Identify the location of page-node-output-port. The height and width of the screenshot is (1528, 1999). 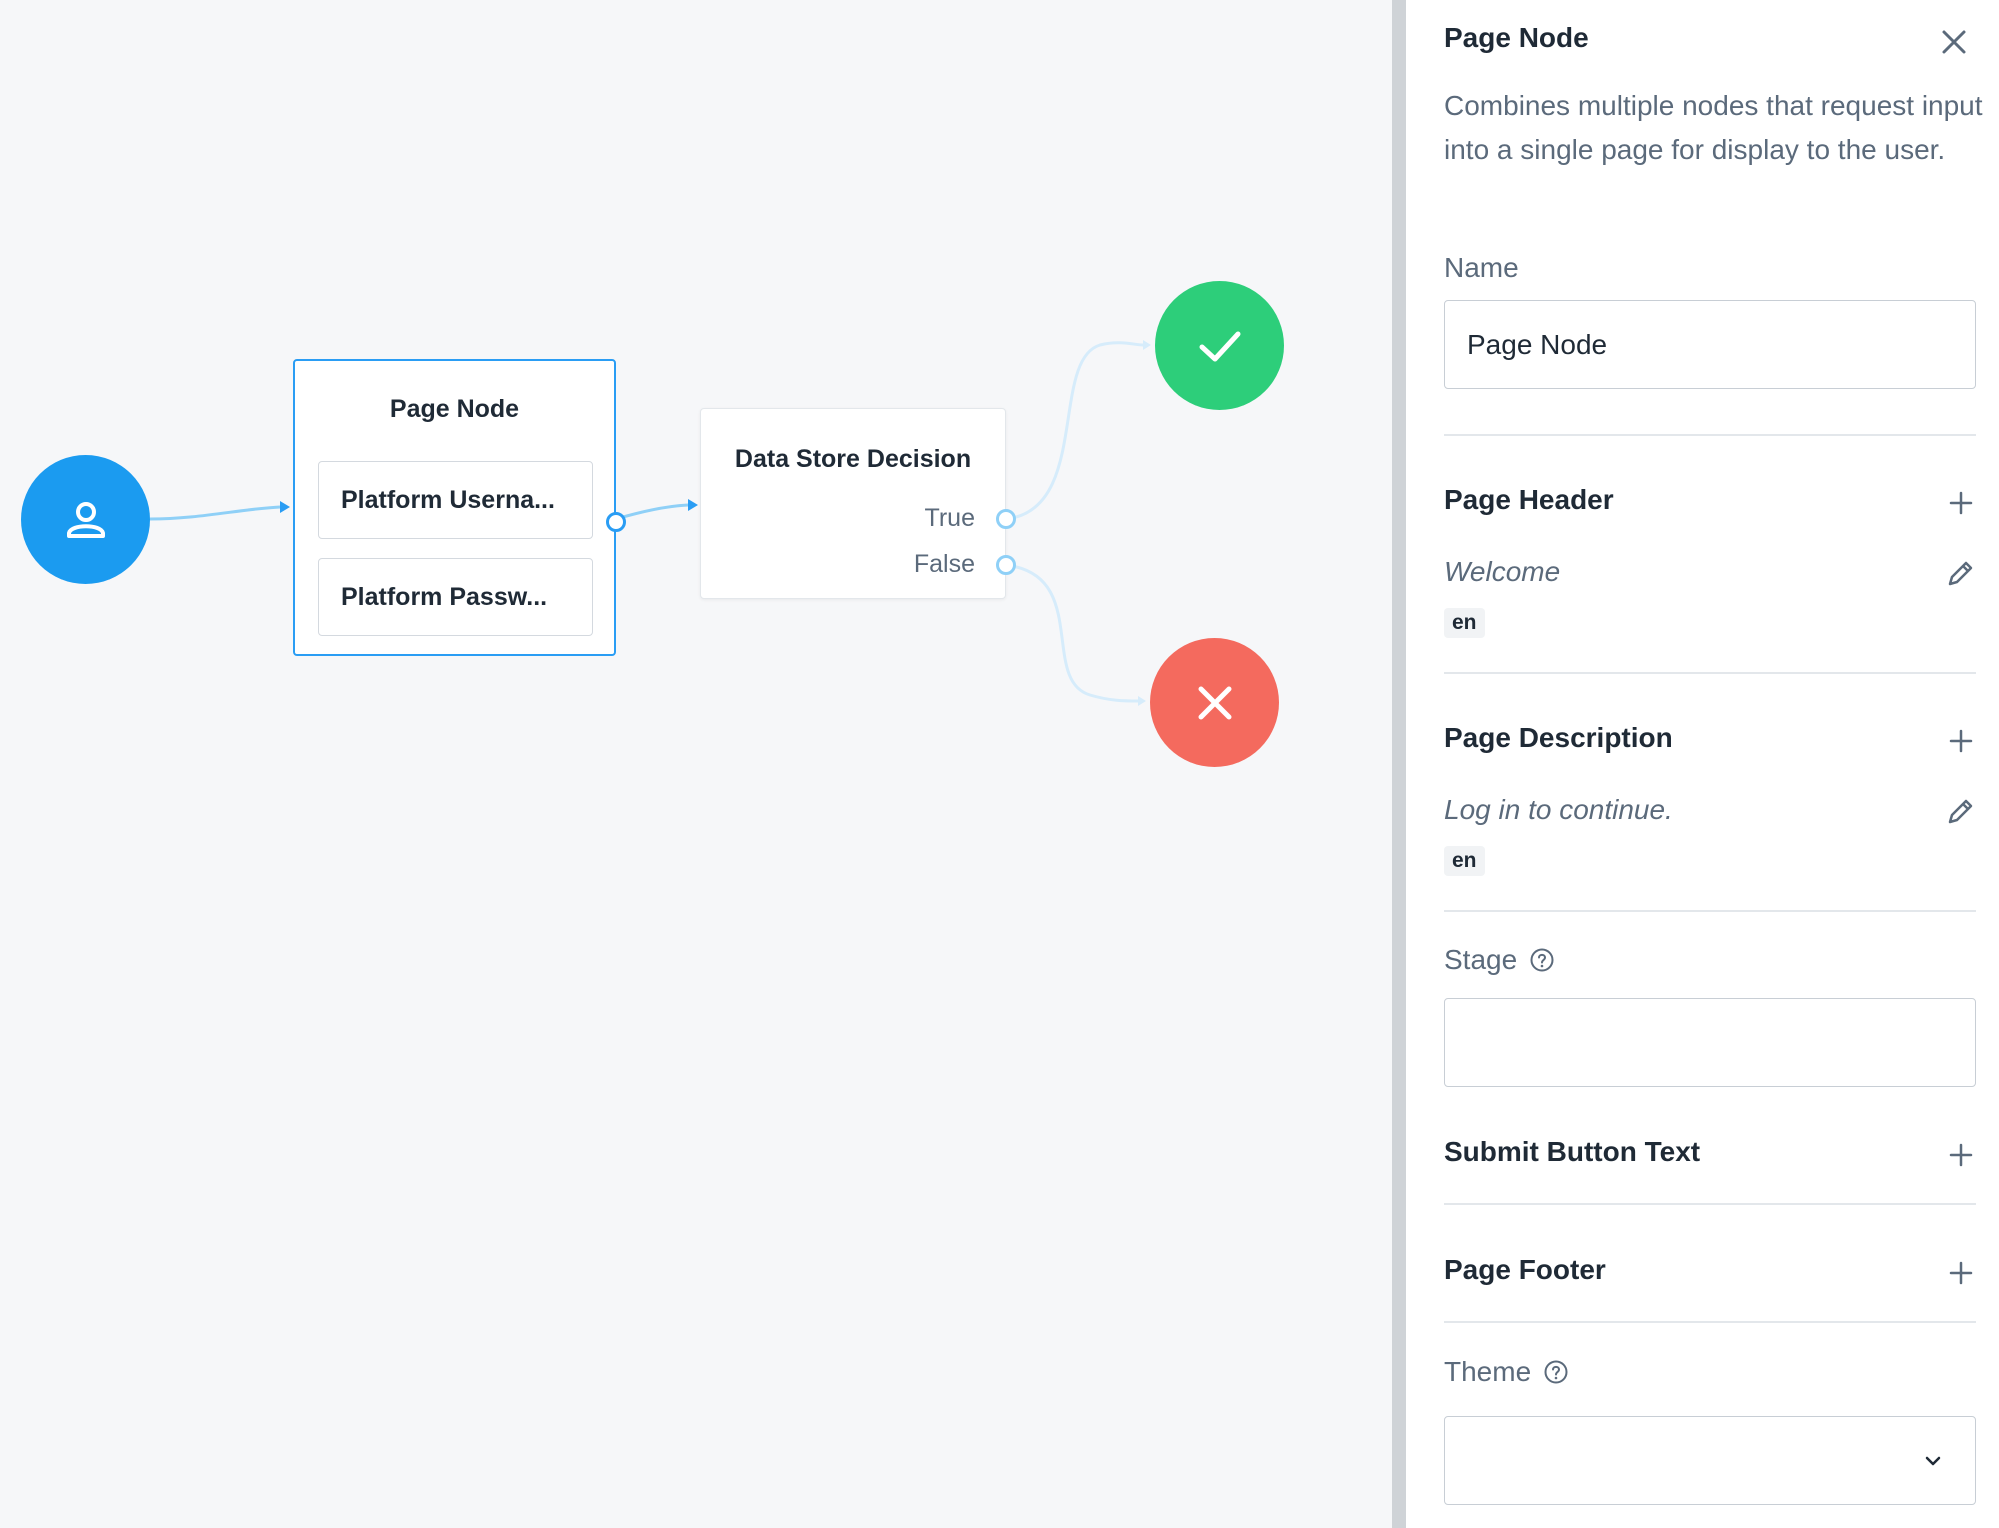
(616, 522).